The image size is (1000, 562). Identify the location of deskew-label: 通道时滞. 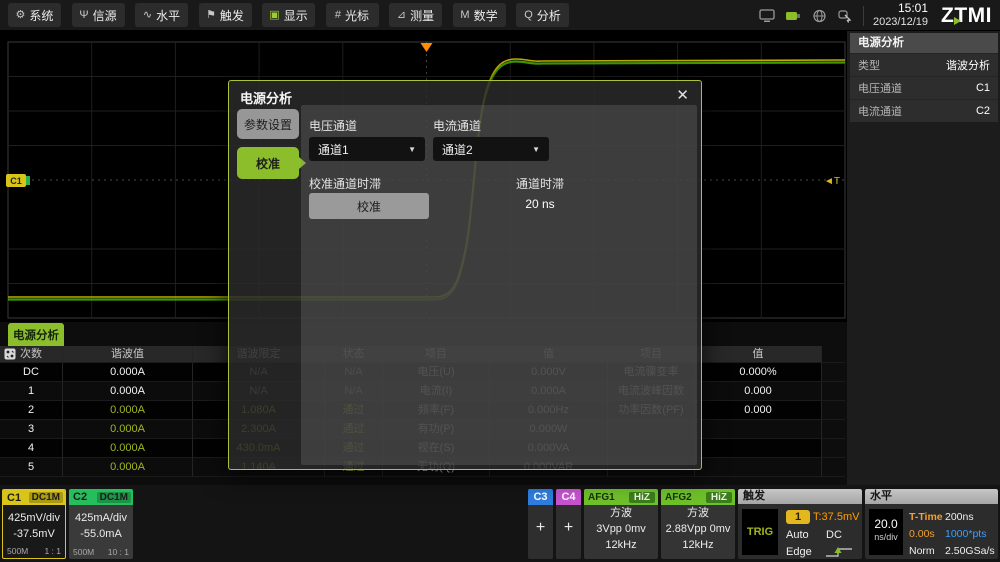
(539, 184).